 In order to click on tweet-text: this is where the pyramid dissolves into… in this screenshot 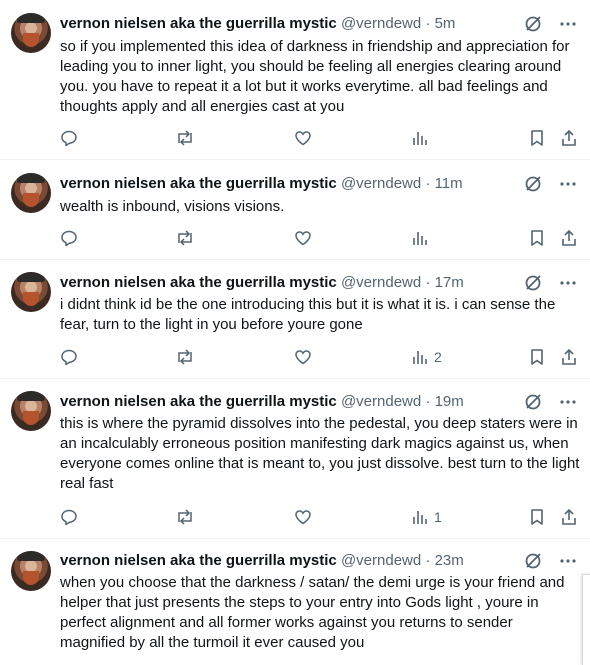, I will do `click(320, 453)`.